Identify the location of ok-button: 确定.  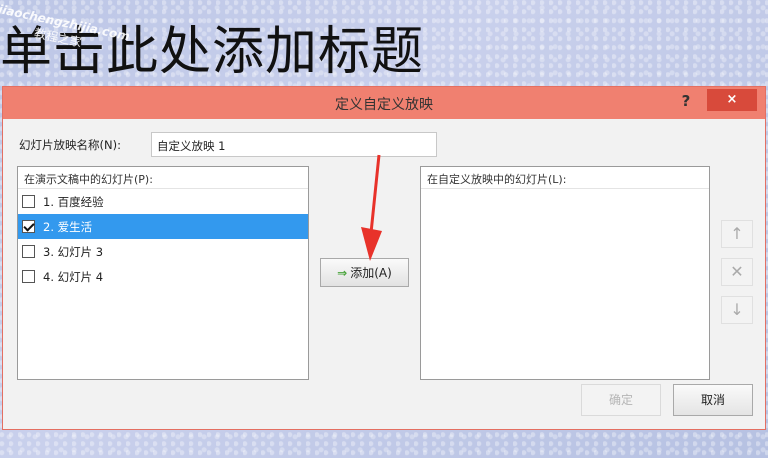
(621, 400).